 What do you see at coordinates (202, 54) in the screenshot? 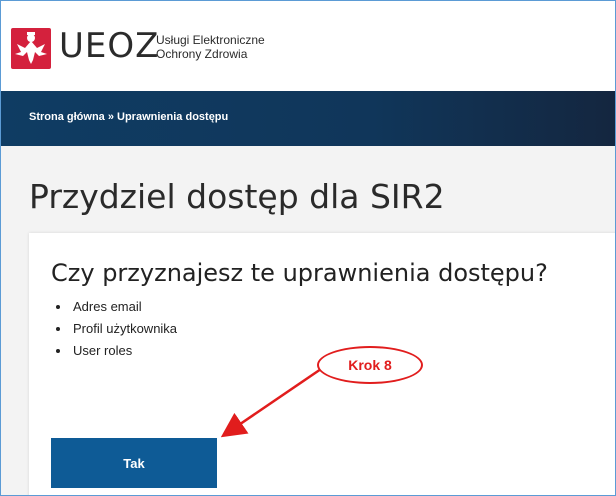
I see `subtitle-line-2: Ochrony Zdrowia` at bounding box center [202, 54].